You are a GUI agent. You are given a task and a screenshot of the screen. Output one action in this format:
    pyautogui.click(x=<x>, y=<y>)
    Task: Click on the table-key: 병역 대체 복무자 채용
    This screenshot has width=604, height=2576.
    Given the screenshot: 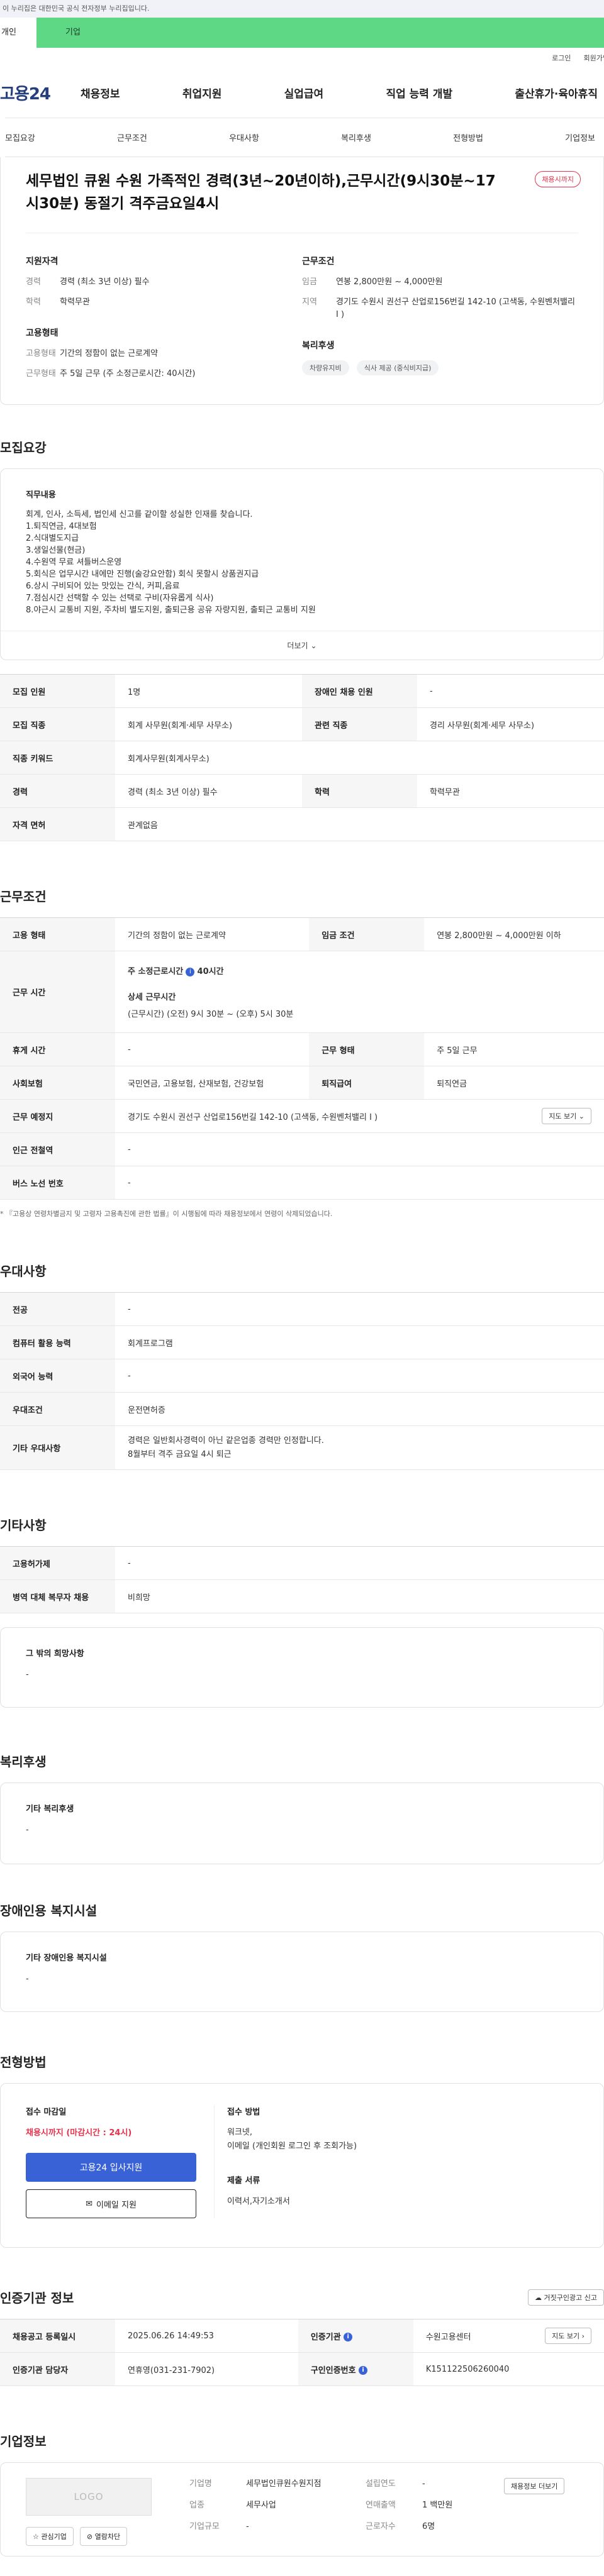 What is the action you would take?
    pyautogui.click(x=57, y=1596)
    